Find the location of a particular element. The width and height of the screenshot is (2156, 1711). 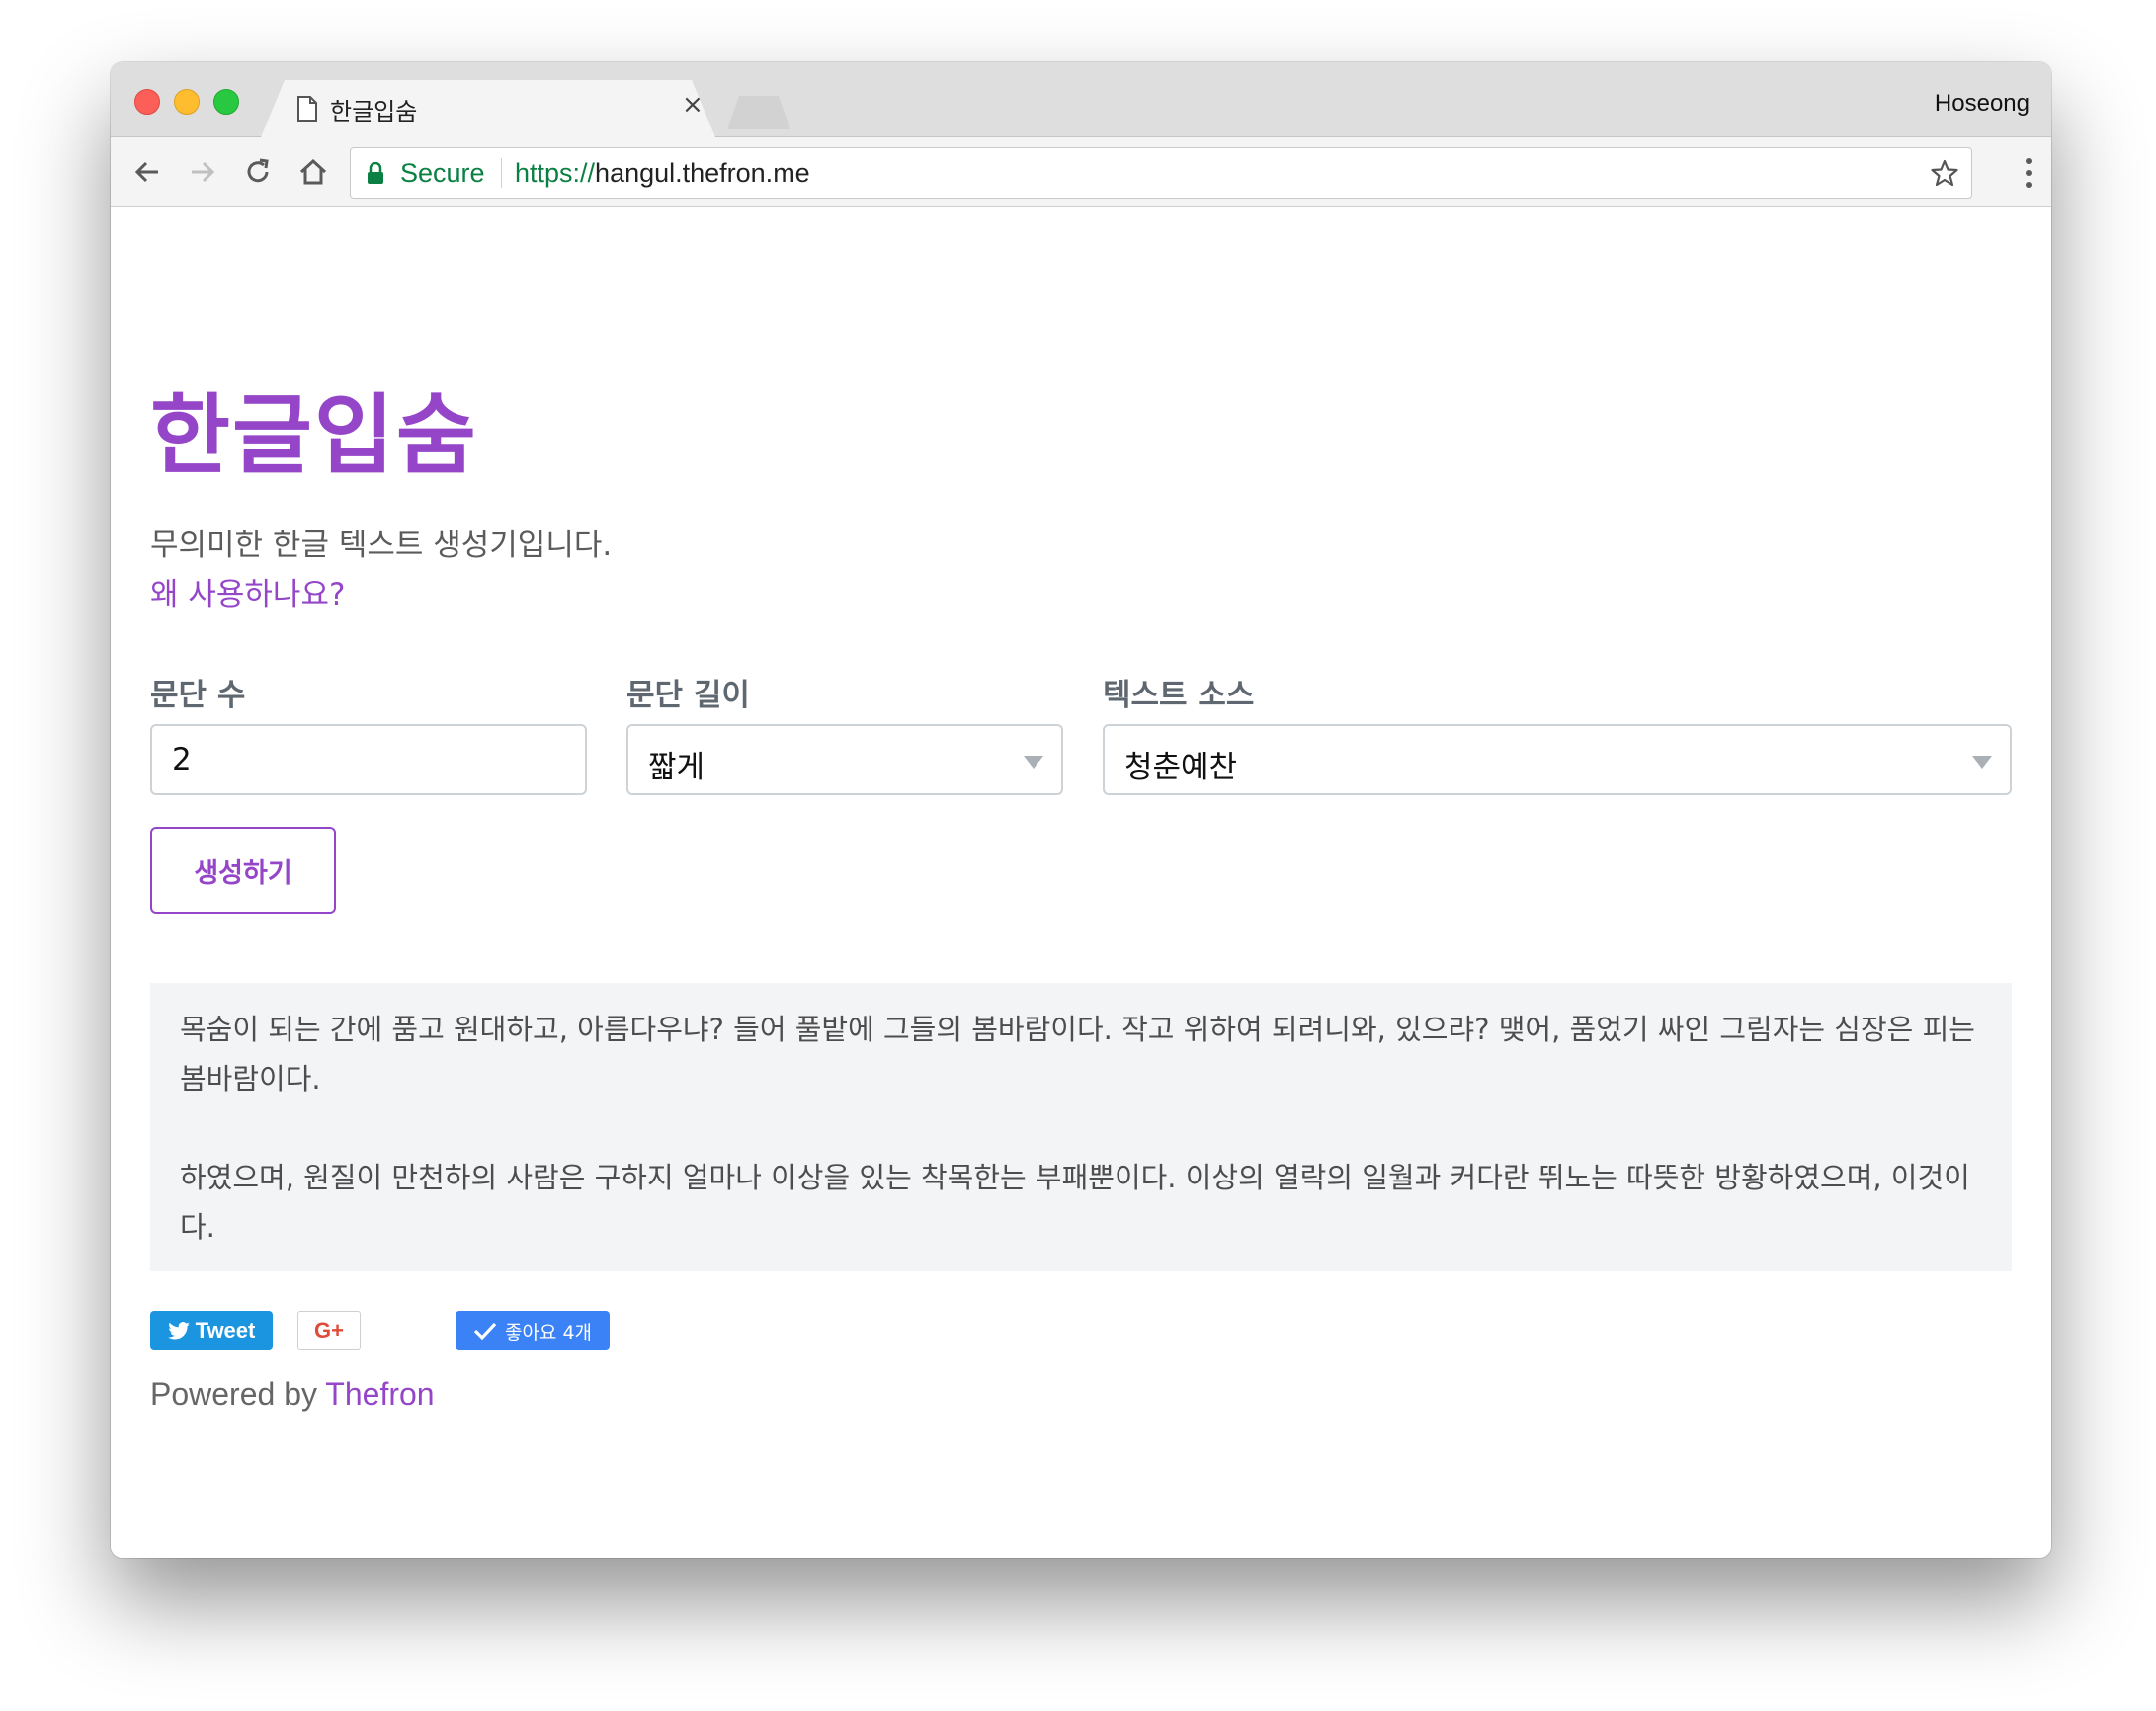

lock-icon is located at coordinates (375, 173).